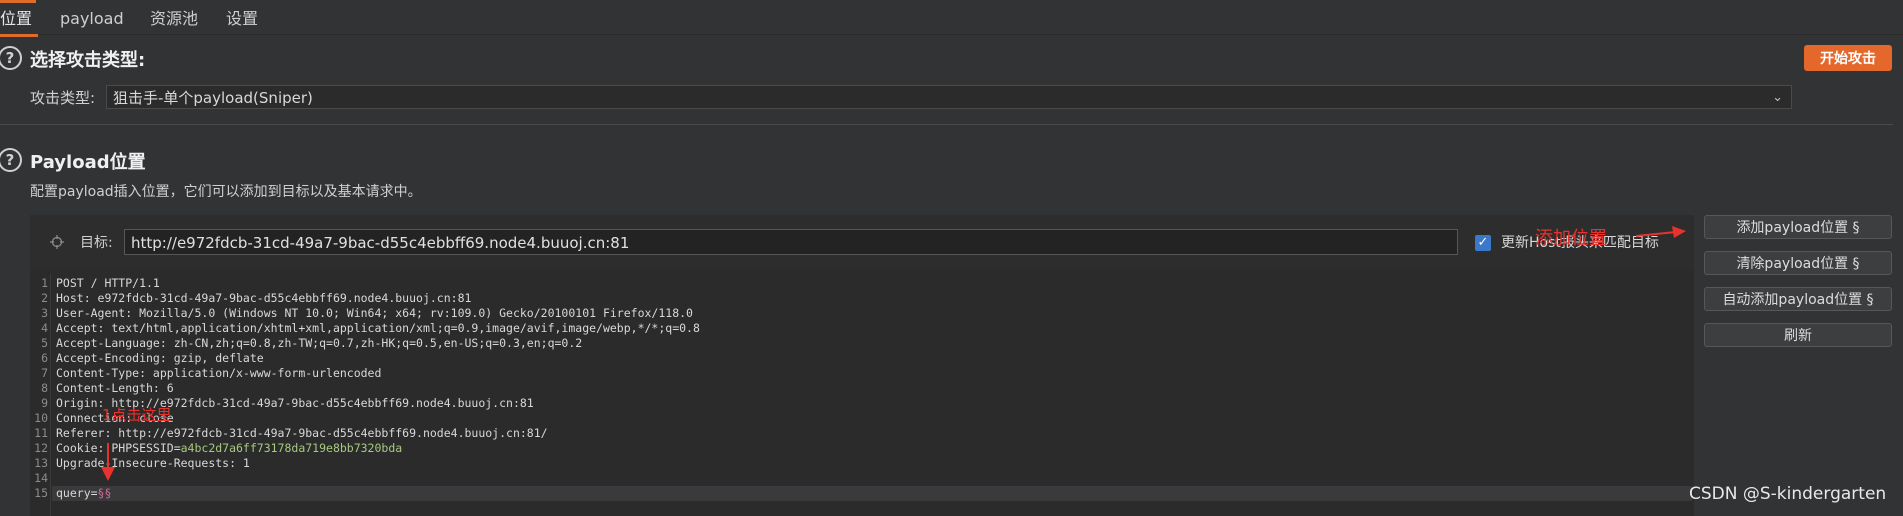  What do you see at coordinates (44, 373) in the screenshot?
I see `line-number: 7` at bounding box center [44, 373].